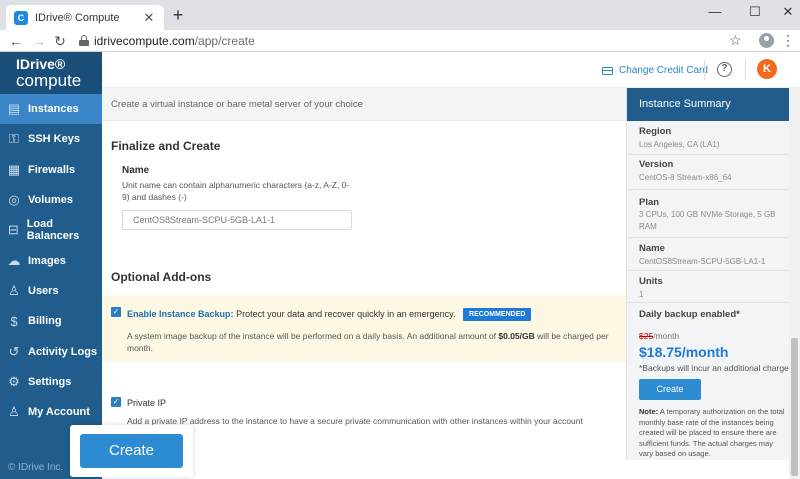  Describe the element at coordinates (51, 351) in the screenshot. I see `sidebar-item-activity-logs: ↺ Activity Logs` at that location.